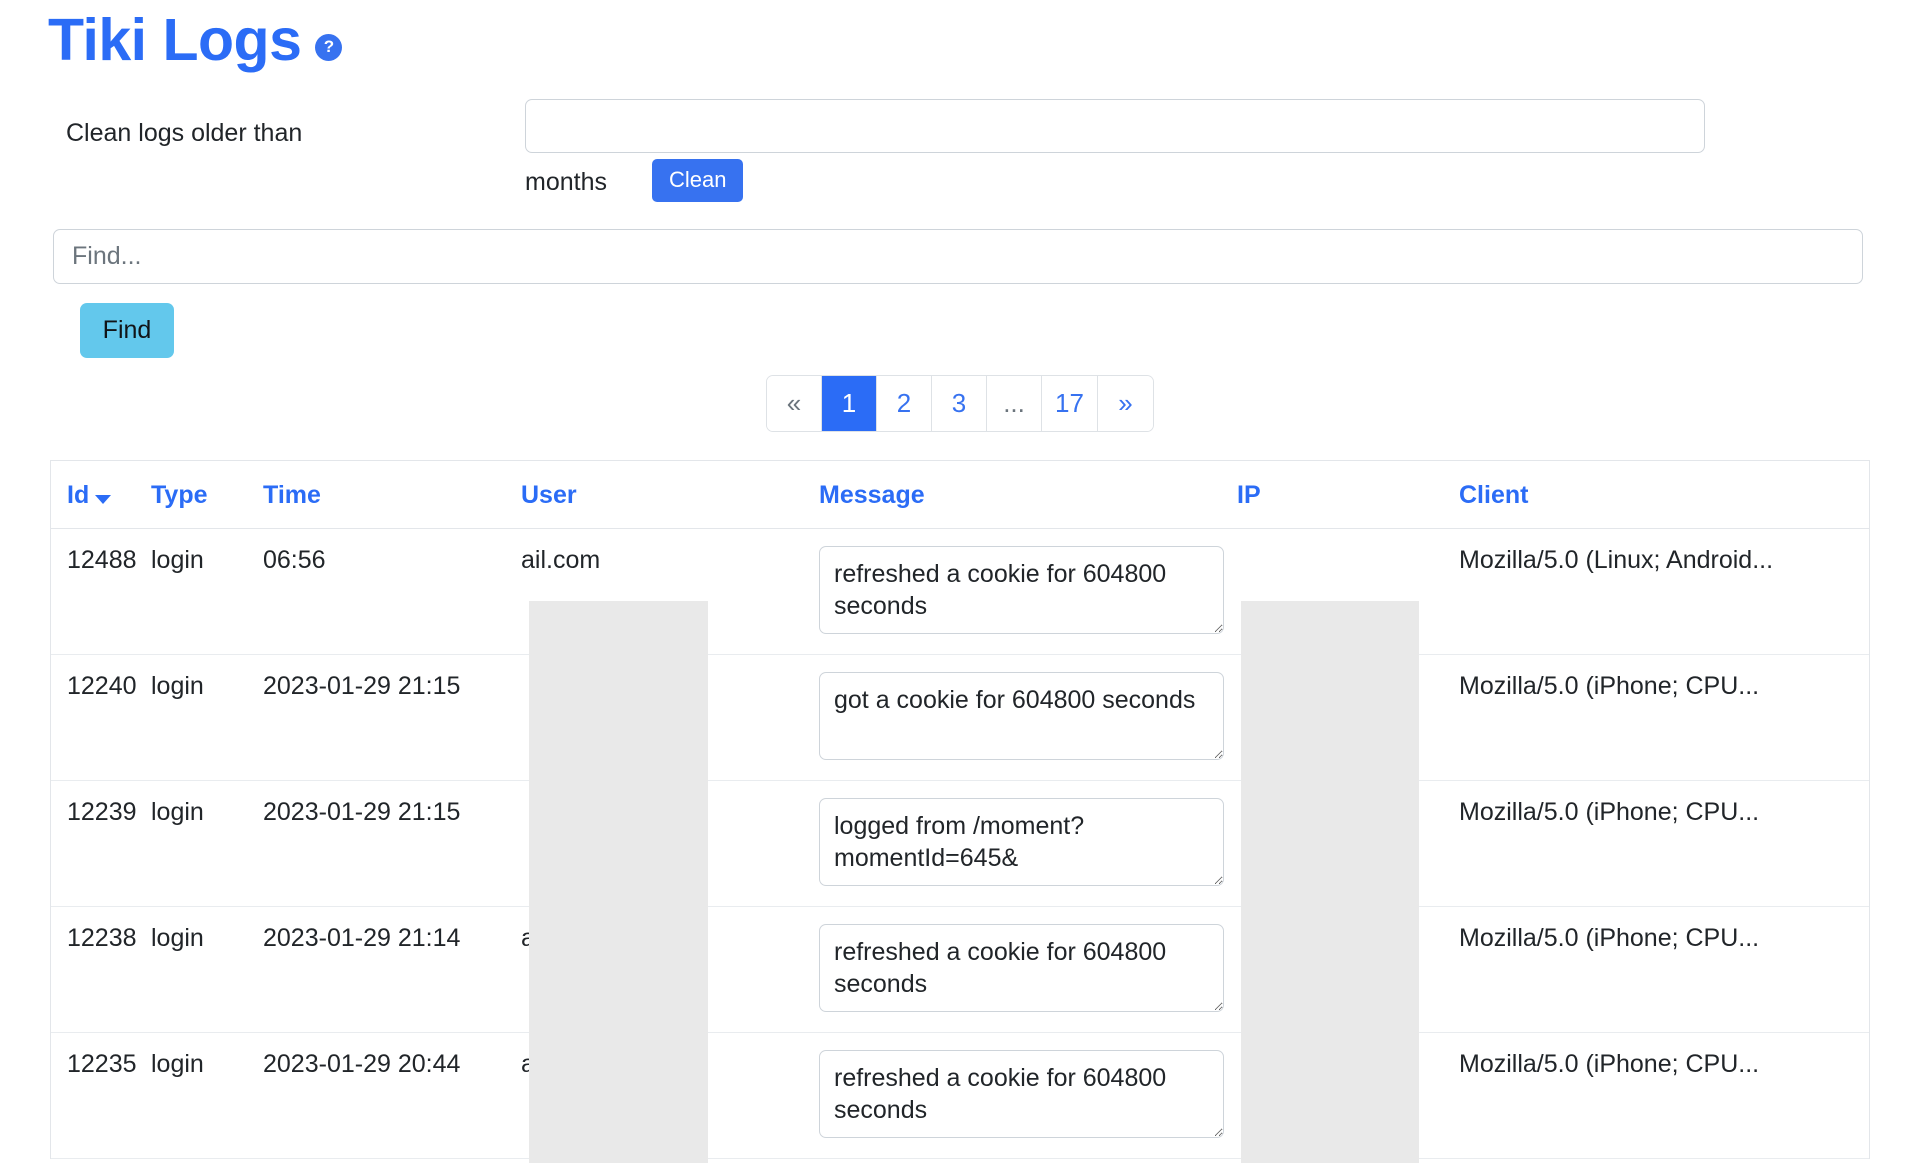 Image resolution: width=1920 pixels, height=1163 pixels. What do you see at coordinates (1664, 494) in the screenshot?
I see `column-header-client: Client` at bounding box center [1664, 494].